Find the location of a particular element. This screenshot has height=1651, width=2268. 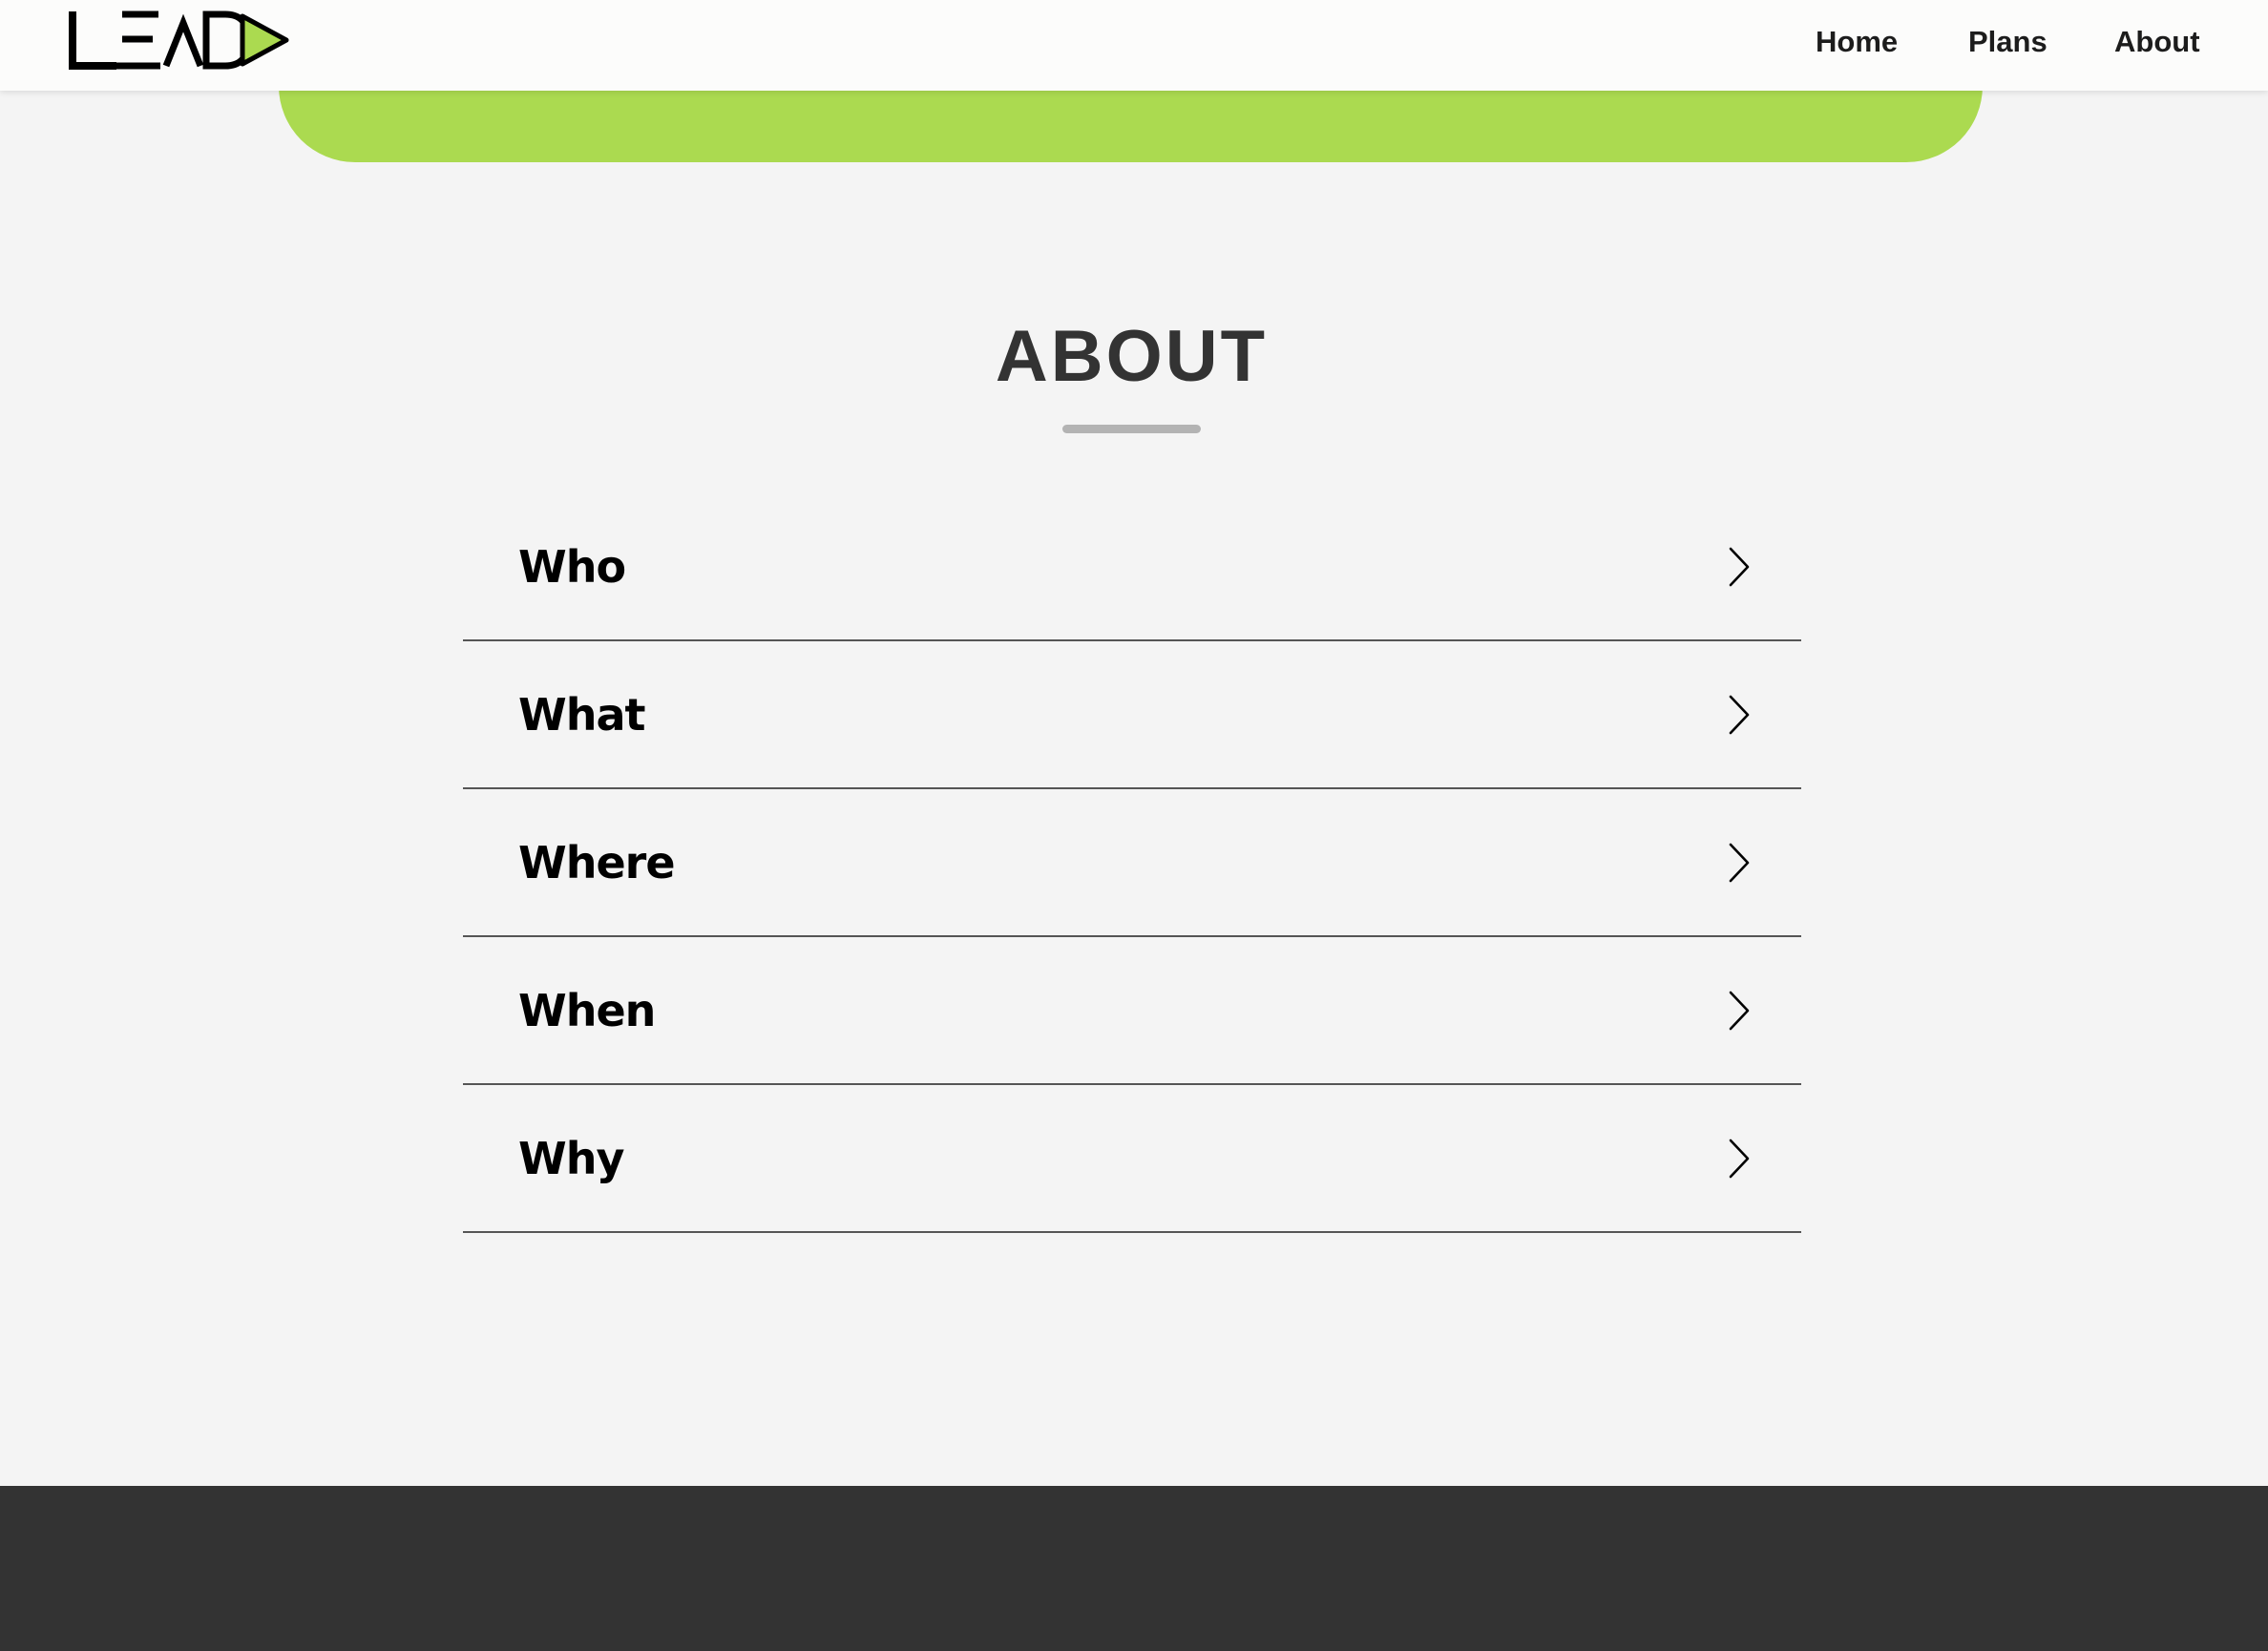

accordion-label: When is located at coordinates (587, 1010).